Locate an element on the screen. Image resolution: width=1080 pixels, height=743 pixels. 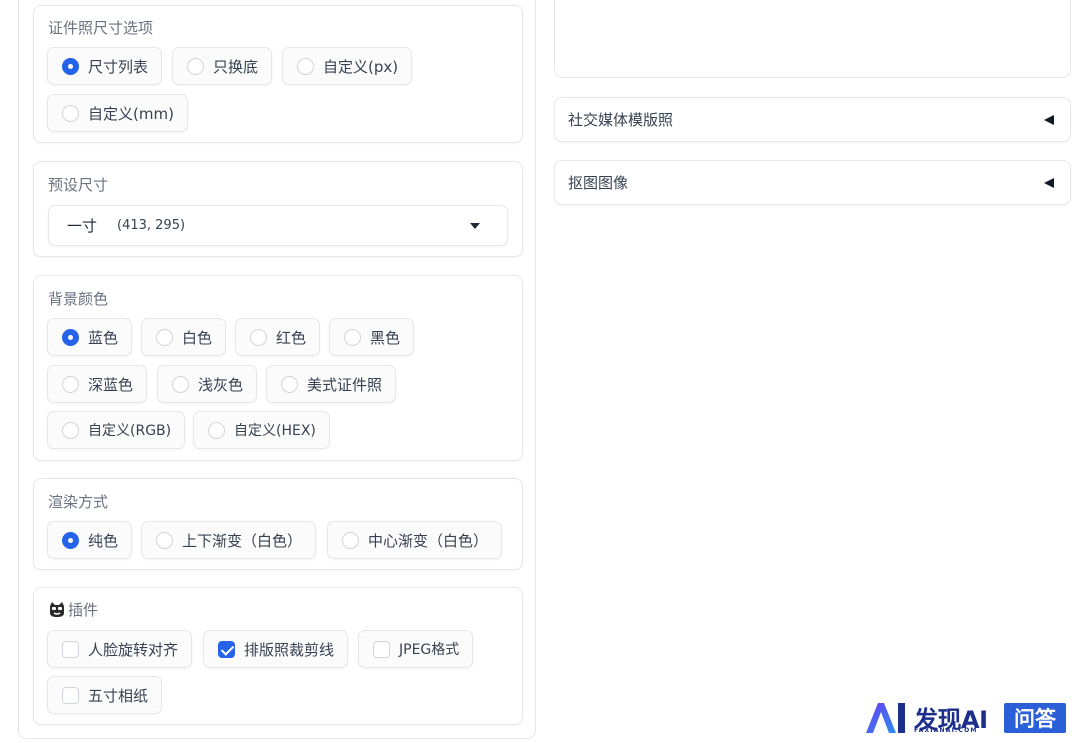
ai-logo-icon is located at coordinates (885, 718).